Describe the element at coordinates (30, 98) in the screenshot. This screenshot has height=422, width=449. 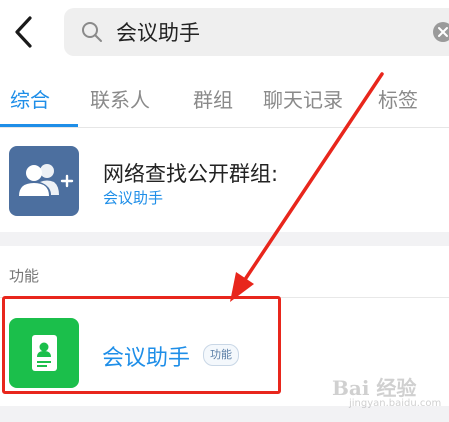
I see `tab-all: 综合` at that location.